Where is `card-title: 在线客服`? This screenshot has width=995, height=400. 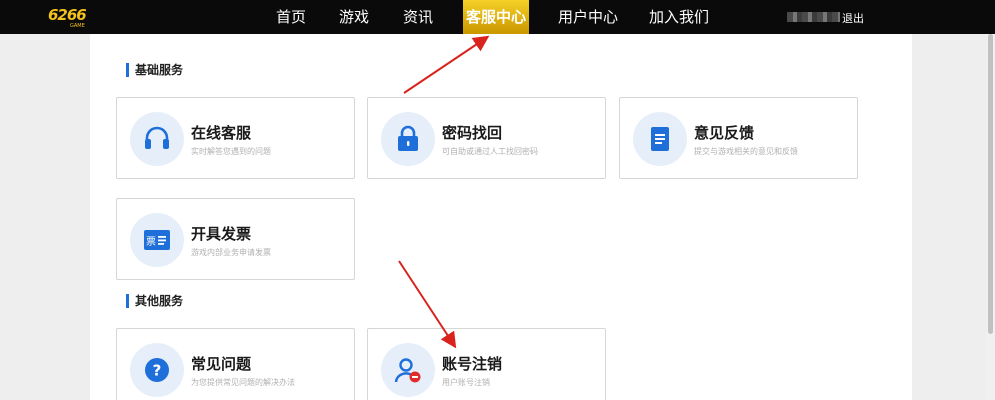
card-title: 在线客服 is located at coordinates (221, 133).